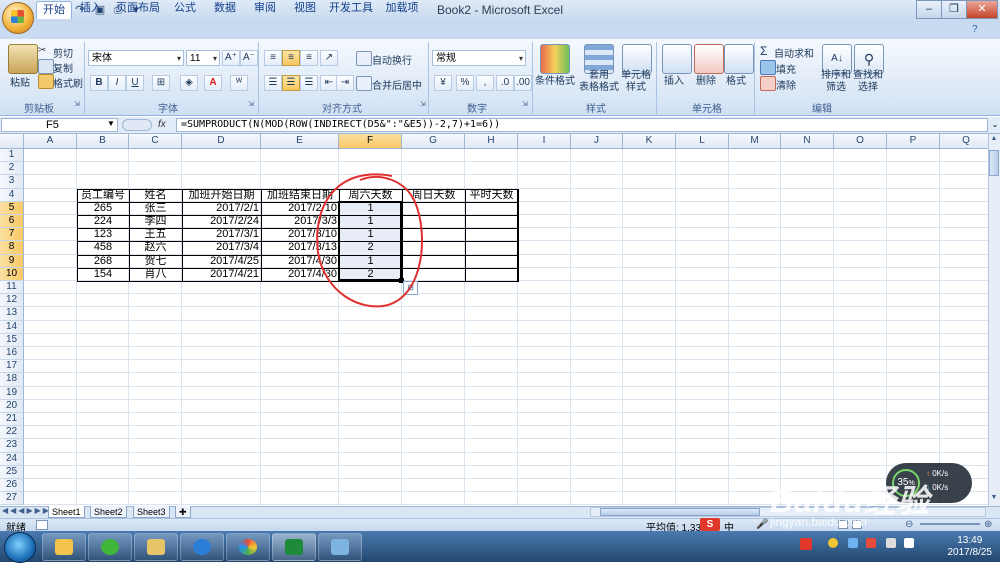  I want to click on tab-developer: 开发工具, so click(351, 8).